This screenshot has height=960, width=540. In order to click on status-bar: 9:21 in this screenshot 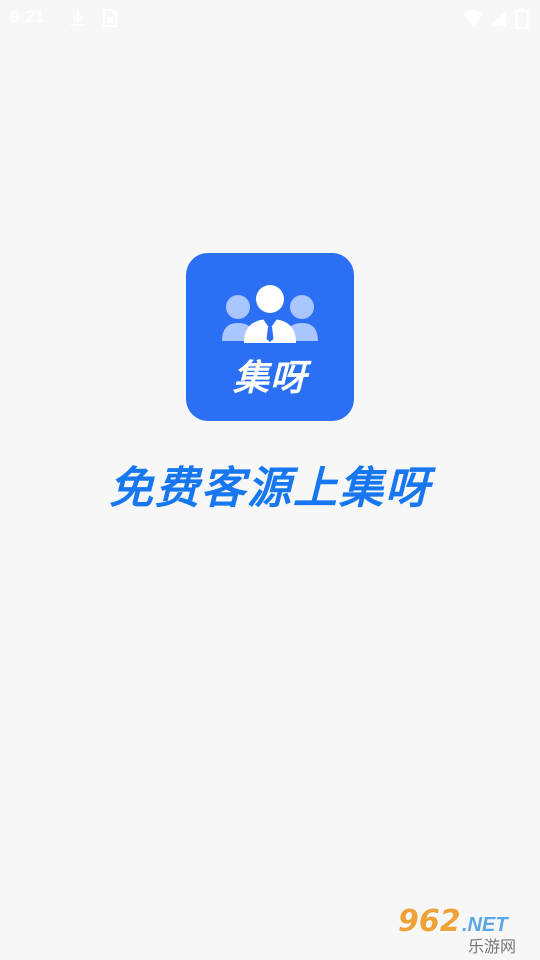, I will do `click(270, 18)`.